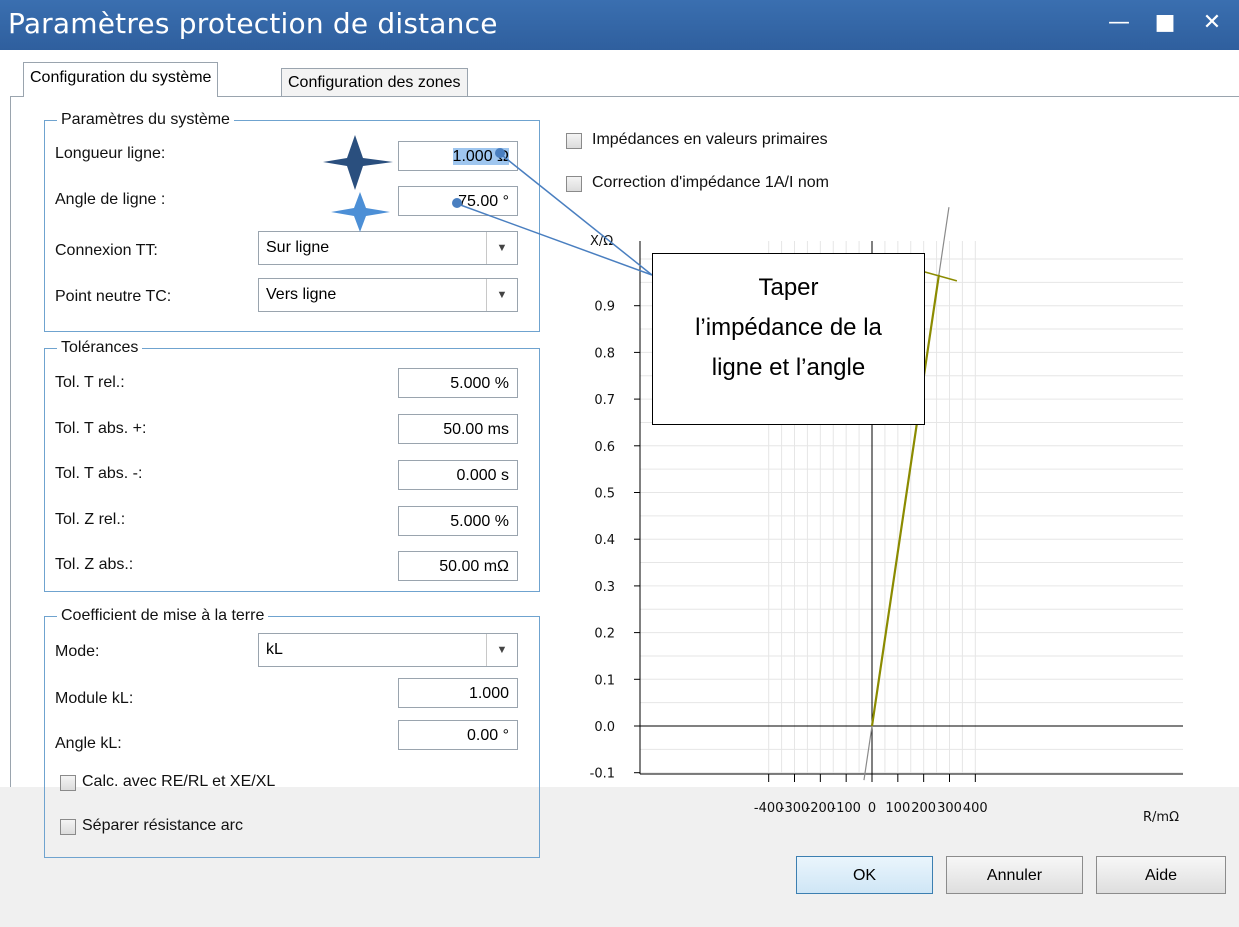 The width and height of the screenshot is (1239, 927). I want to click on cancel-button: Annuler, so click(1014, 875).